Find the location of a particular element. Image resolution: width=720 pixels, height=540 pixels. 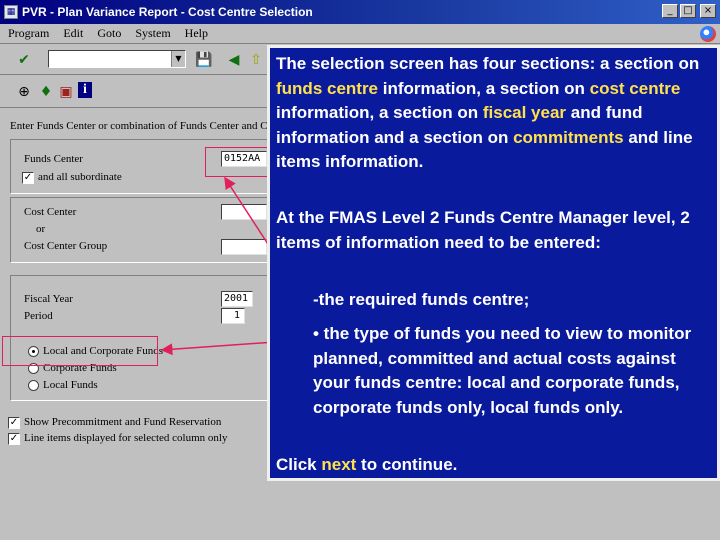

panel-continue: Click next to continue. is located at coordinates (367, 464).